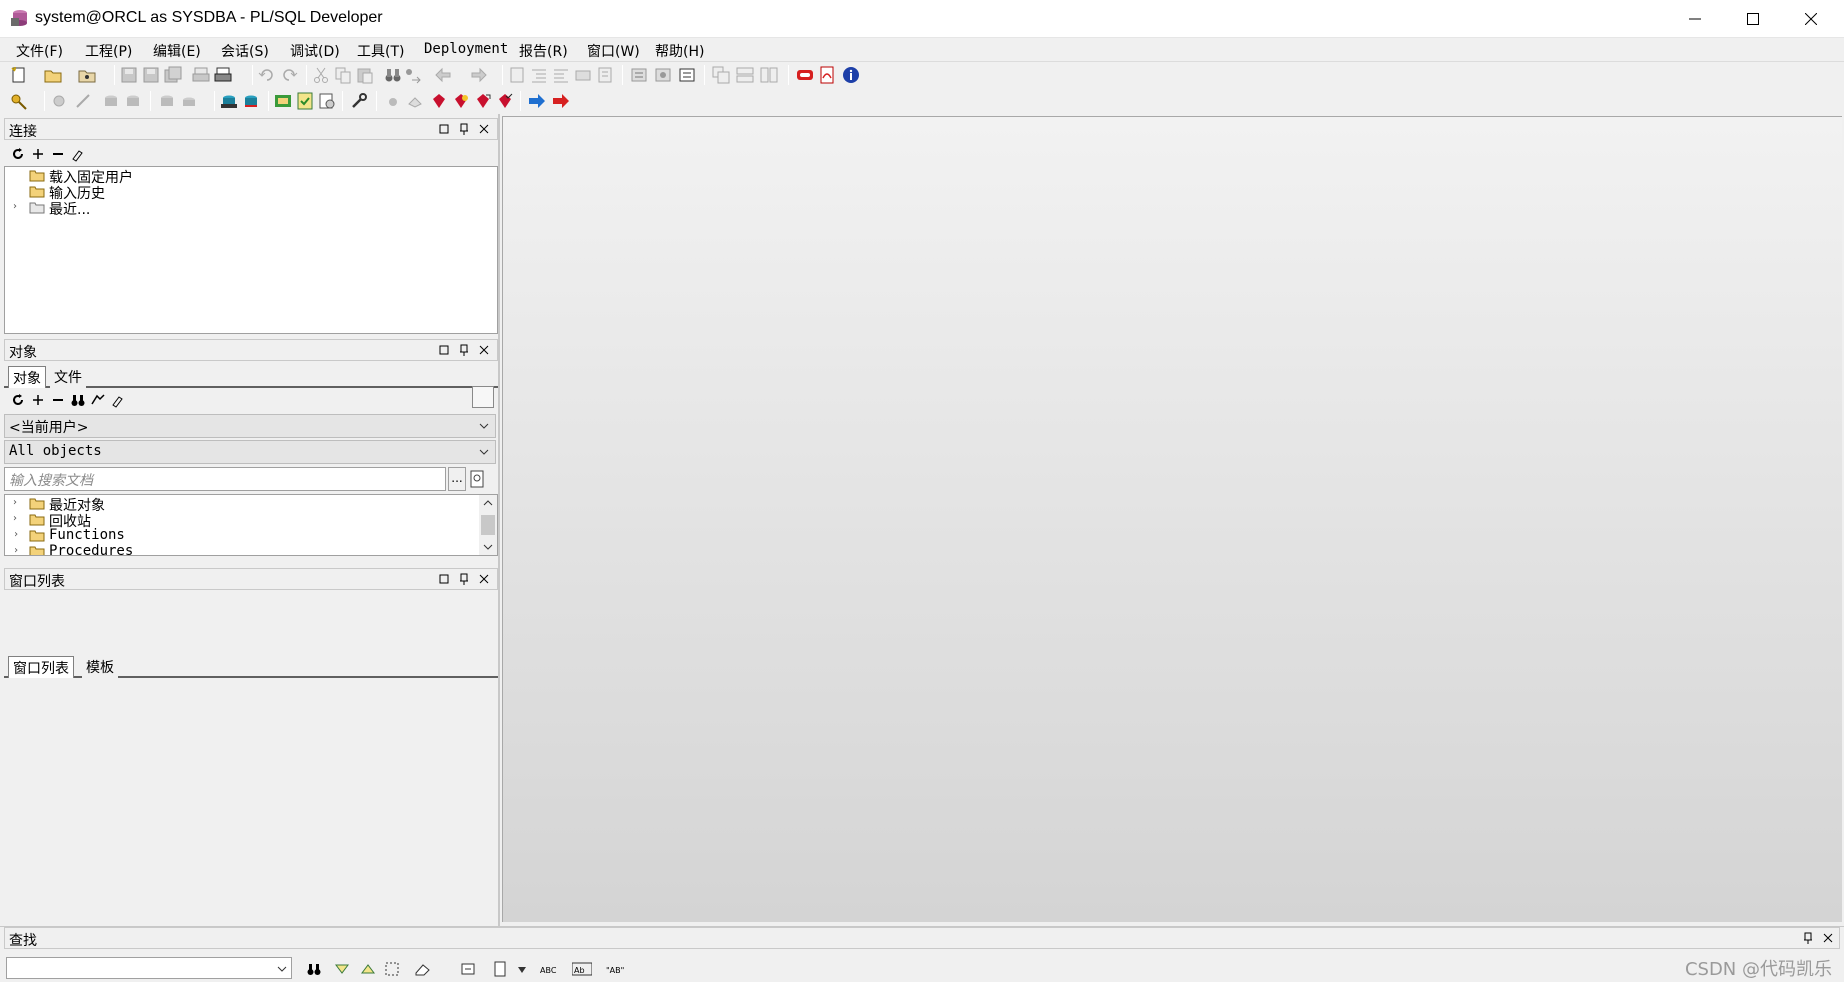 The height and width of the screenshot is (982, 1844). I want to click on objects-scrollbar, so click(488, 525).